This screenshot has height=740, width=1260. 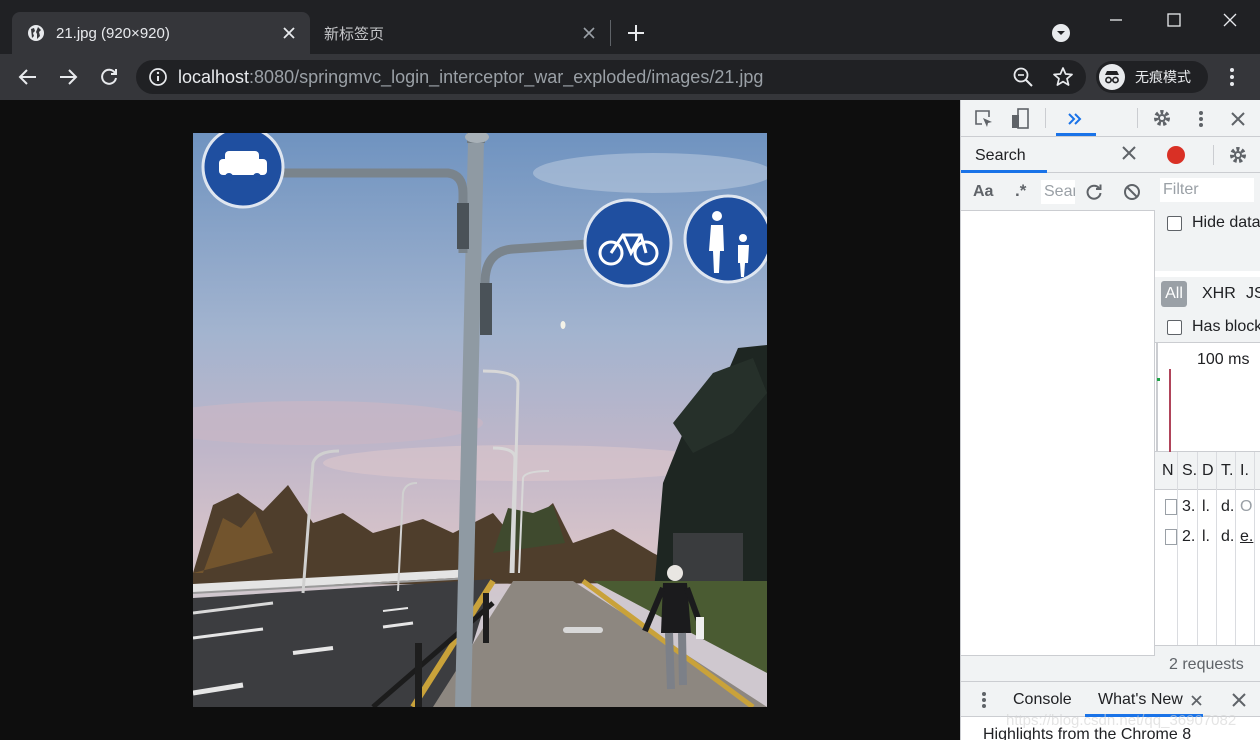 I want to click on row-status: 2., so click(x=1189, y=536).